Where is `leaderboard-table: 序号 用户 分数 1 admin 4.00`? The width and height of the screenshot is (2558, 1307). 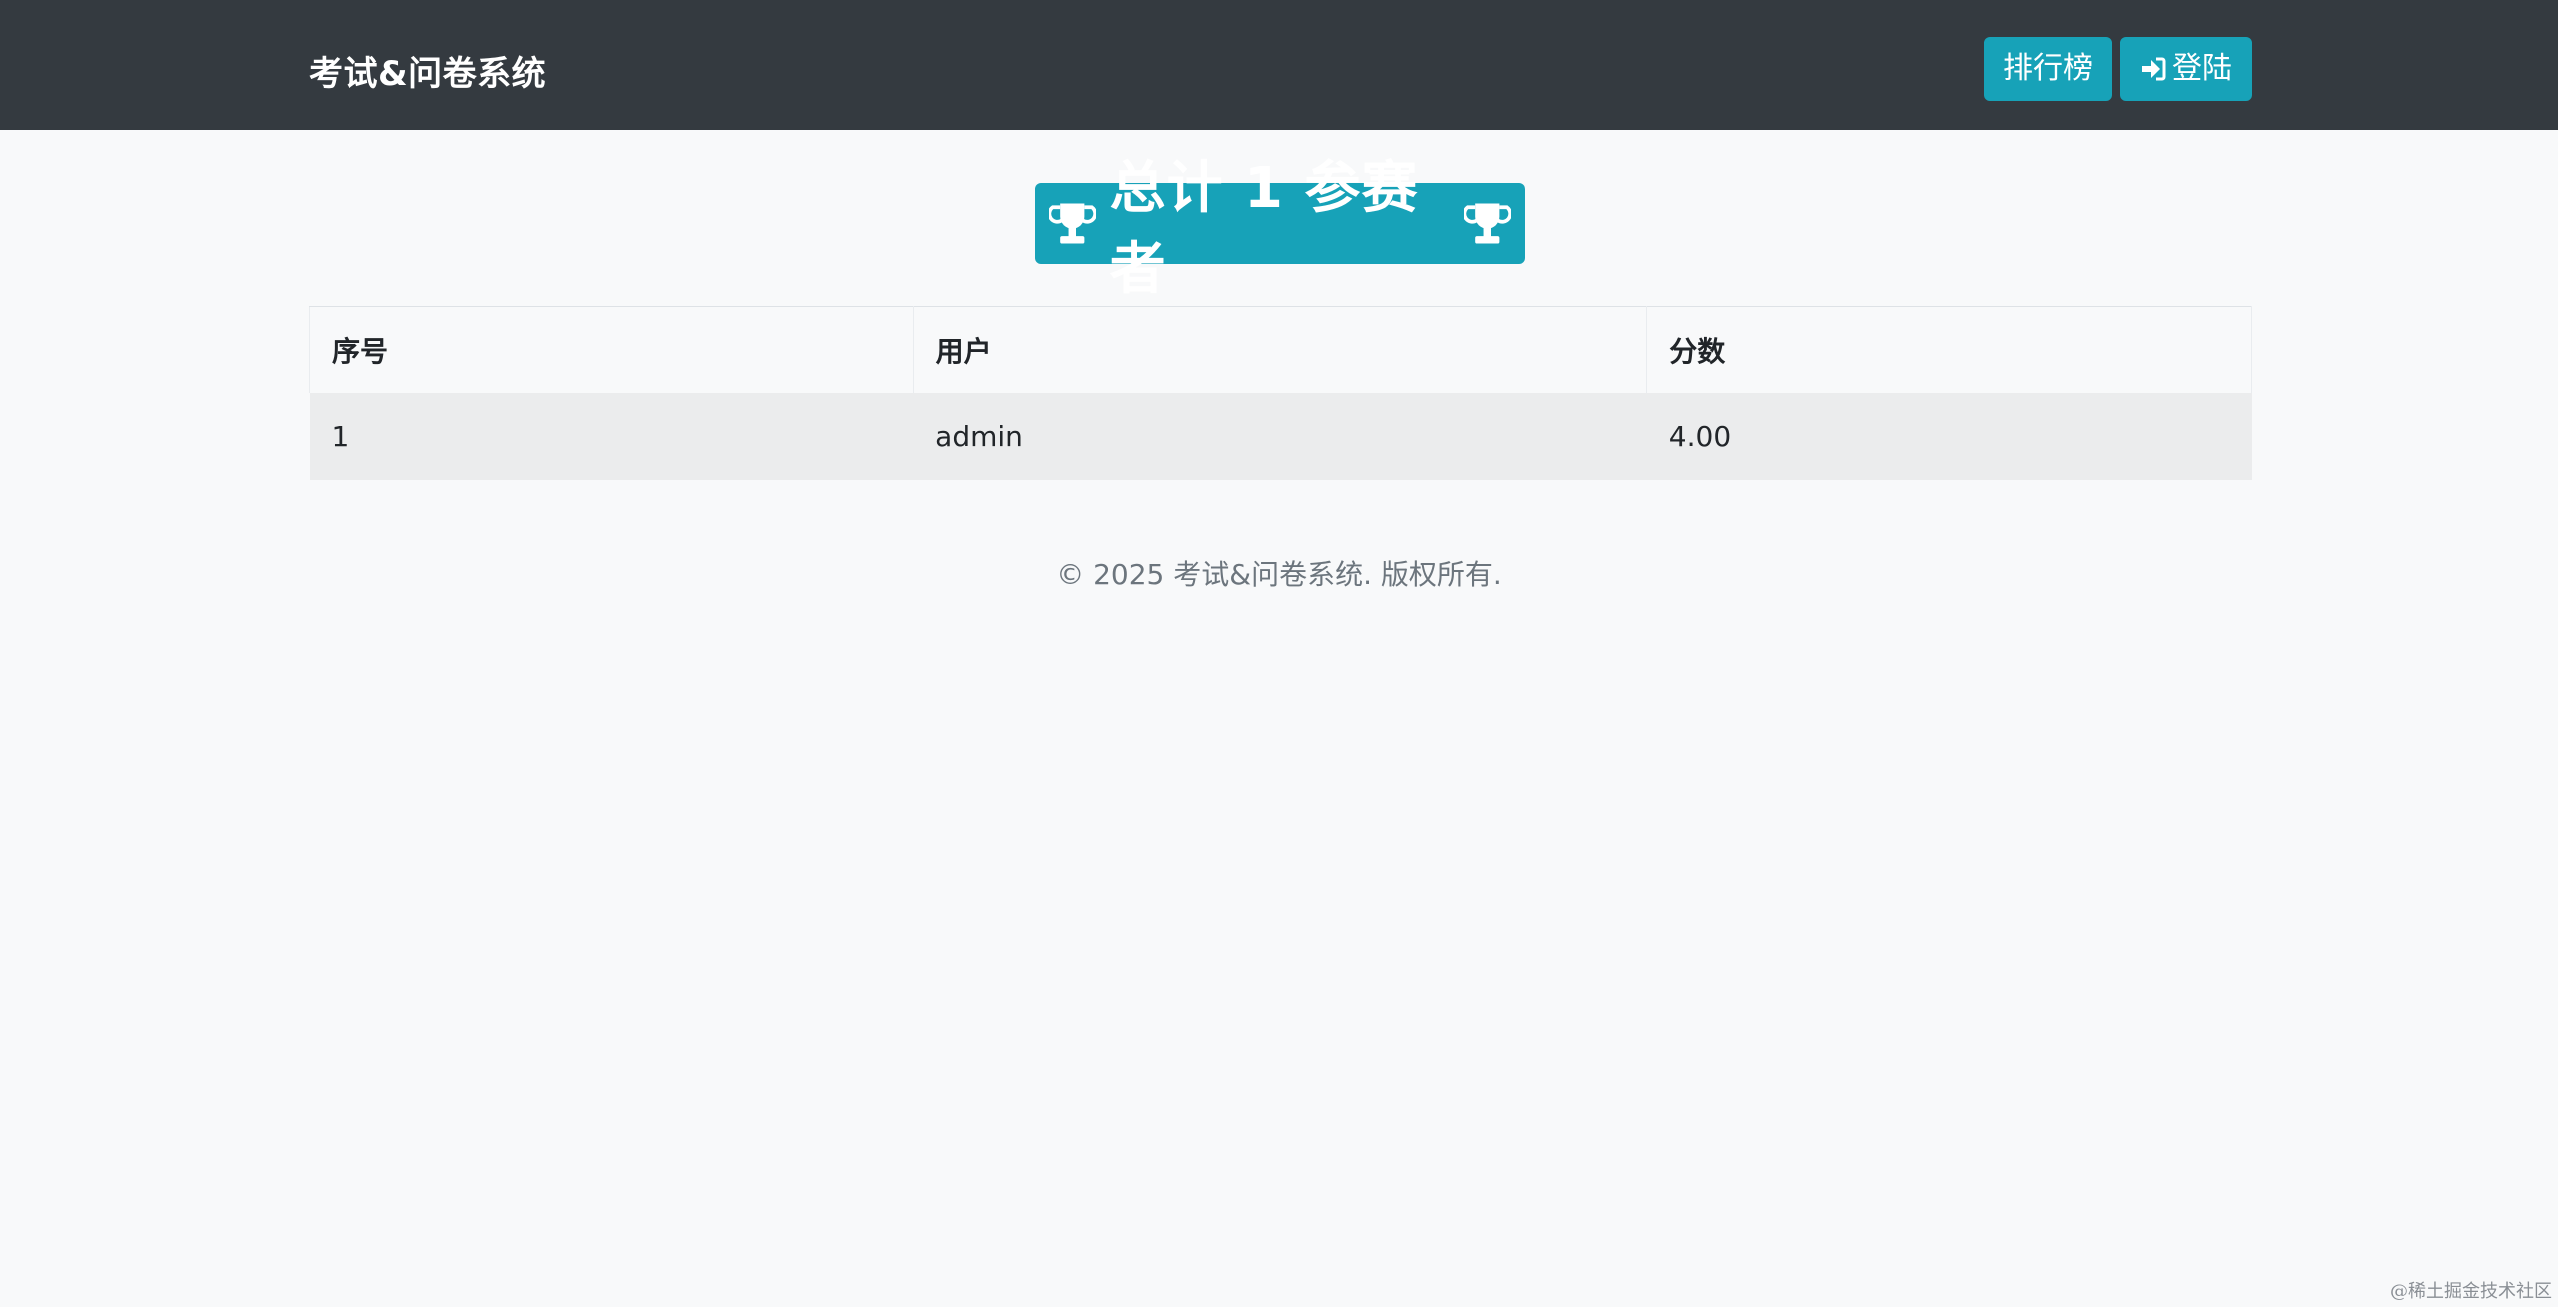 leaderboard-table: 序号 用户 分数 1 admin 4.00 is located at coordinates (1280, 393).